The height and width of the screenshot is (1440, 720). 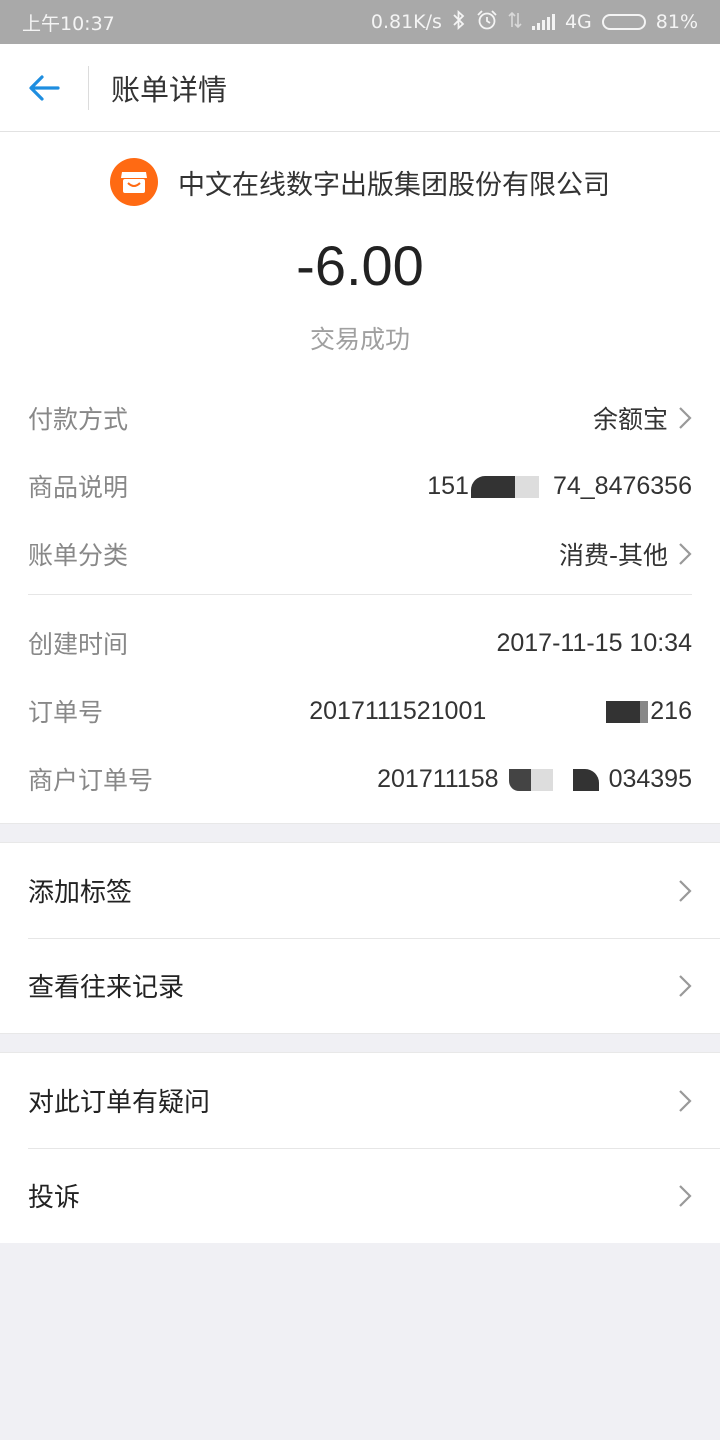 What do you see at coordinates (394, 185) in the screenshot?
I see `merchant-name: 中文在线数字出版集团股份有限公司` at bounding box center [394, 185].